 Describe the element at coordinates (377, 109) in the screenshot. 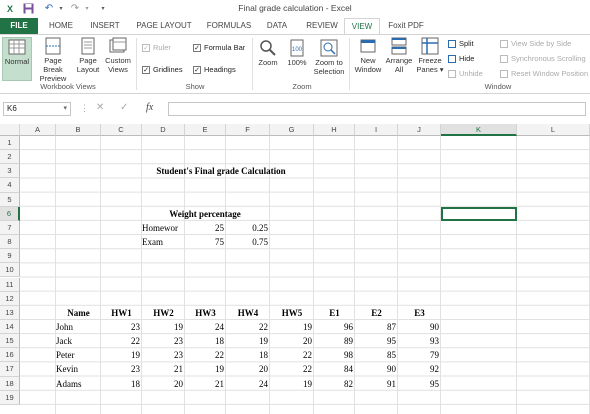

I see `formula-input` at that location.